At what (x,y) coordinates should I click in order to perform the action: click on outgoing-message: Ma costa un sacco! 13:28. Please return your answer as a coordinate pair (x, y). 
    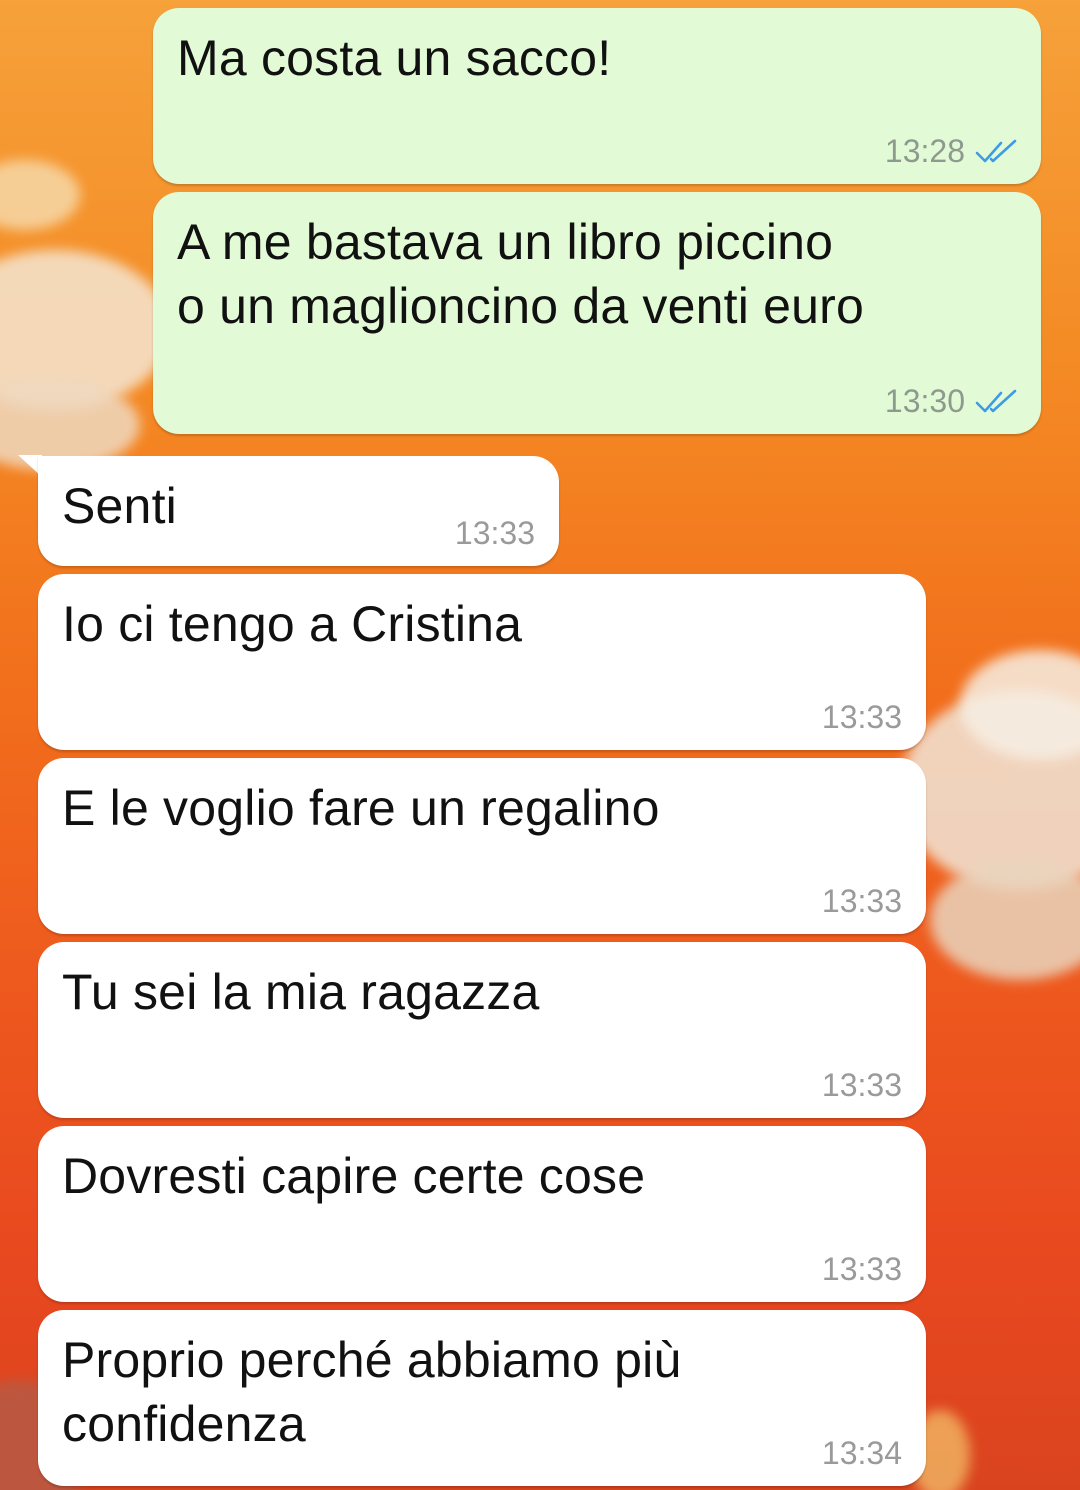
    Looking at the image, I should click on (597, 96).